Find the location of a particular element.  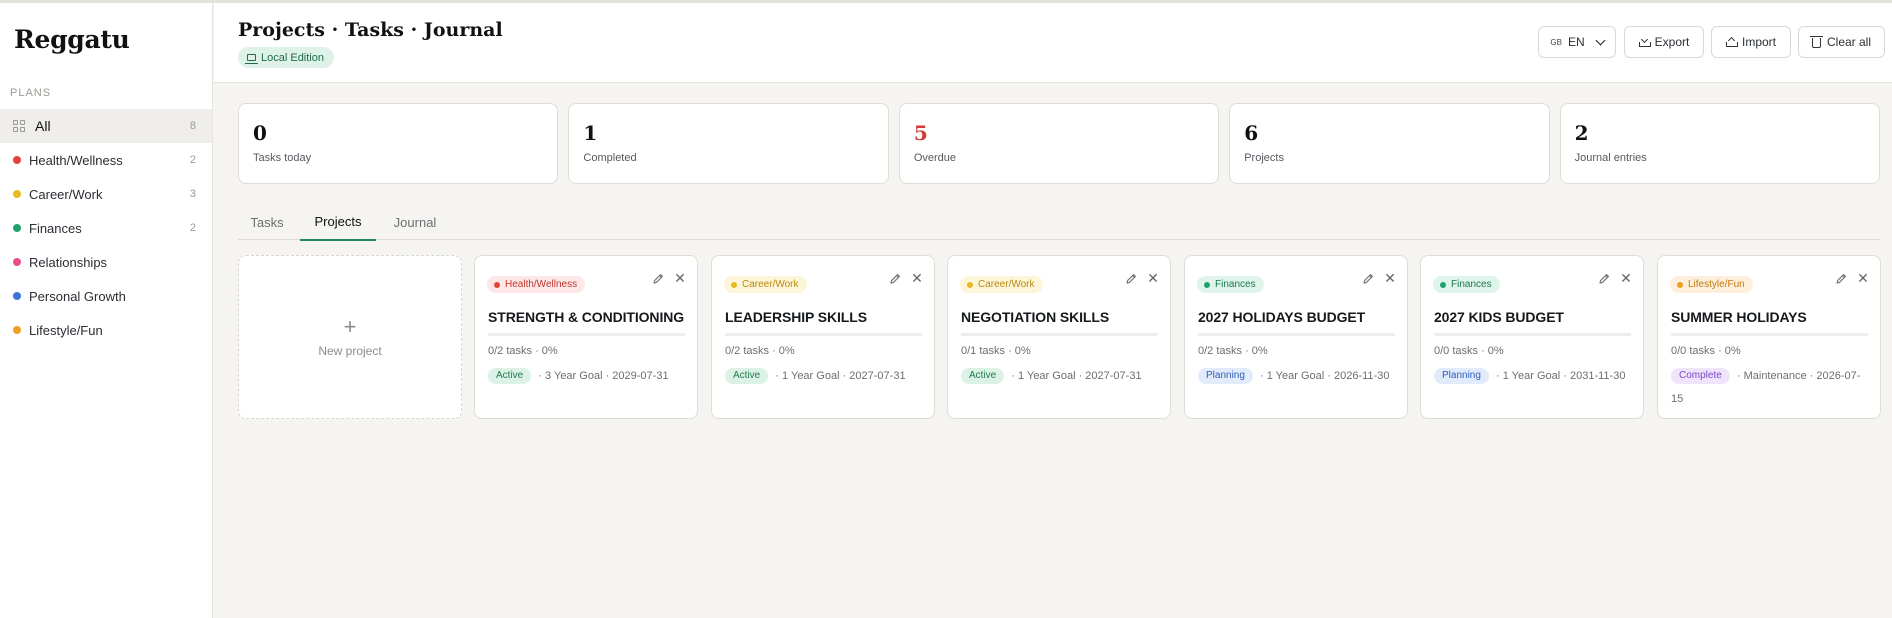

stat-label: Projects is located at coordinates (1264, 158).